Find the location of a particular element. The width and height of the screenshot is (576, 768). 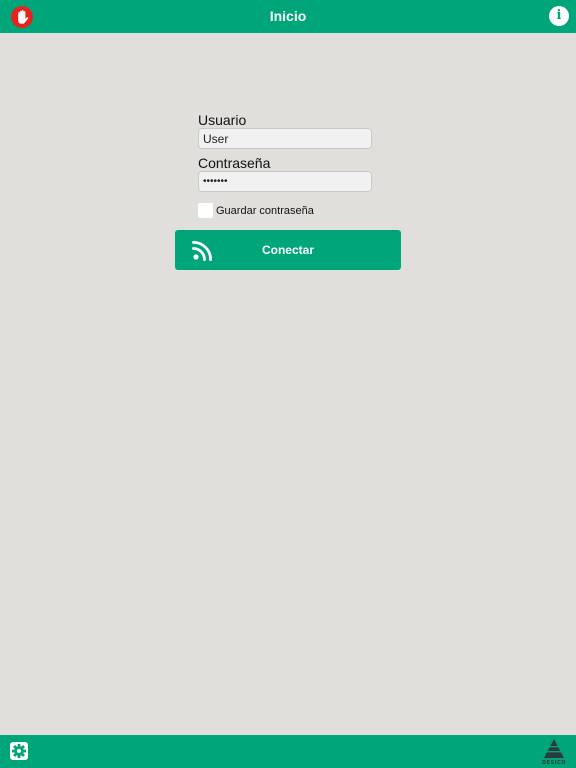

bottom-bar: DESICO is located at coordinates (288, 751).